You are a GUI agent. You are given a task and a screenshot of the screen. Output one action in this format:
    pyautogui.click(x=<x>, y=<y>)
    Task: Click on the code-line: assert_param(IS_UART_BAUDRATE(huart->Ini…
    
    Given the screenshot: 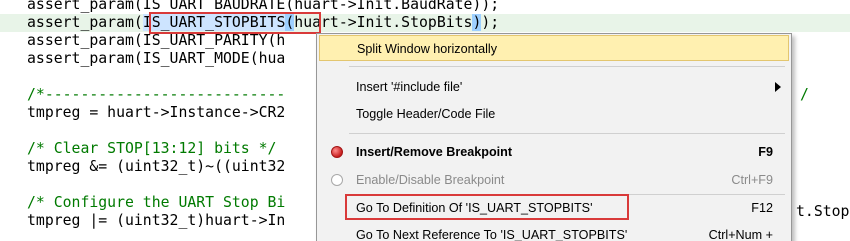 What is the action you would take?
    pyautogui.click(x=425, y=7)
    